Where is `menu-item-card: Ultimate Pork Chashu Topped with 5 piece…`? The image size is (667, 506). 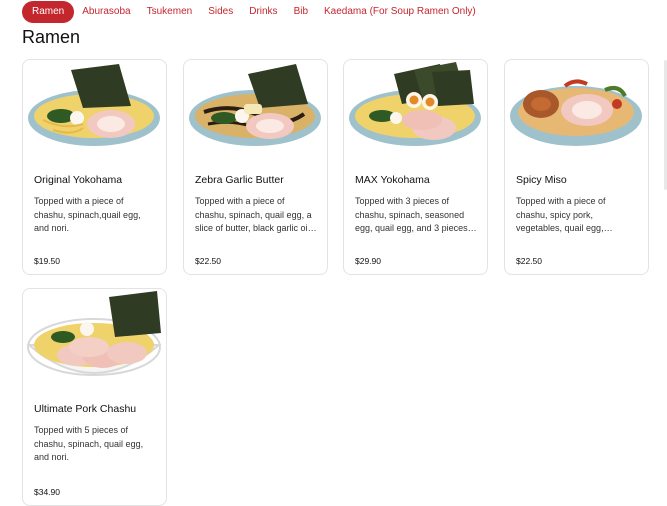
menu-item-card: Ultimate Pork Chashu Topped with 5 piece… is located at coordinates (94, 397).